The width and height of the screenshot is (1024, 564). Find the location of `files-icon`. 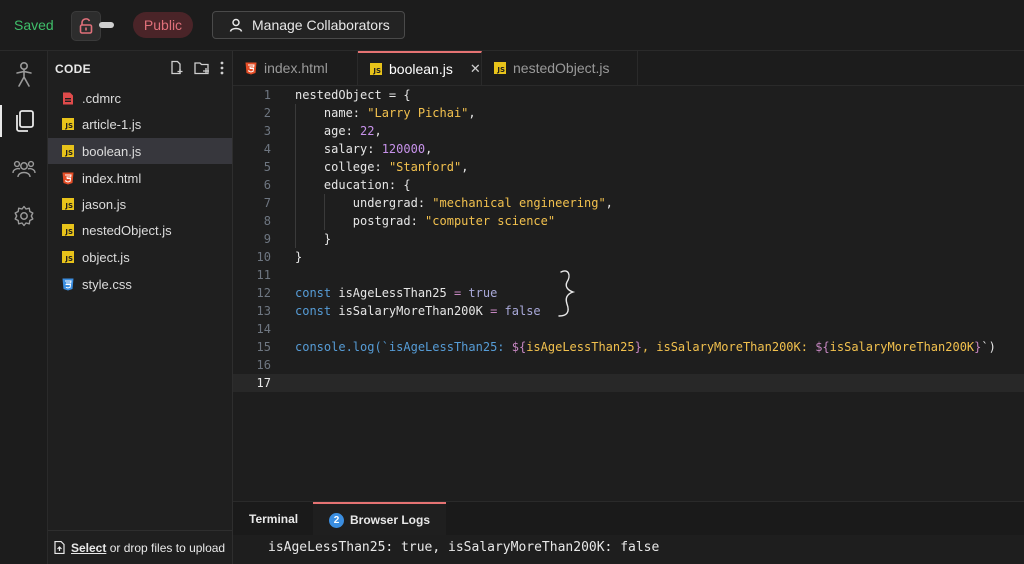

files-icon is located at coordinates (24, 121).